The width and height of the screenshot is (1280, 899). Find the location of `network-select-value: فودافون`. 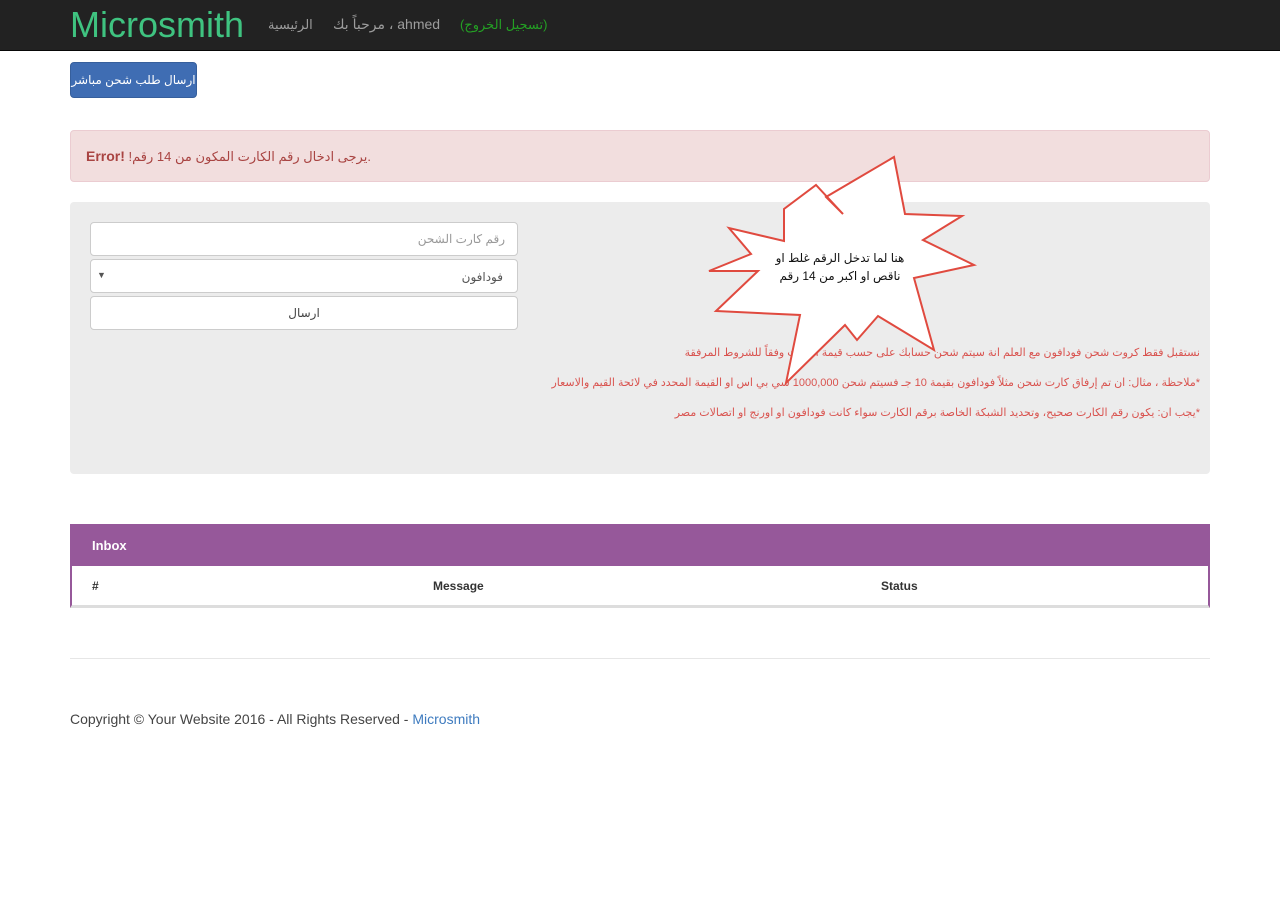

network-select-value: فودافون is located at coordinates (482, 277).